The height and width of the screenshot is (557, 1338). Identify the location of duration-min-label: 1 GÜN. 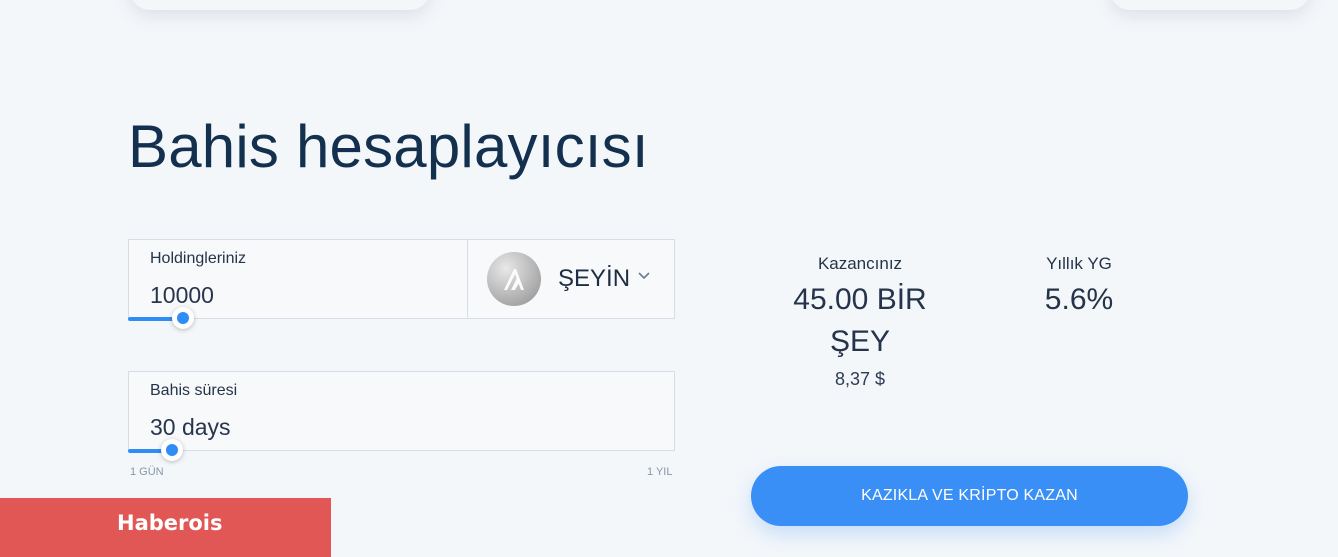
(147, 472).